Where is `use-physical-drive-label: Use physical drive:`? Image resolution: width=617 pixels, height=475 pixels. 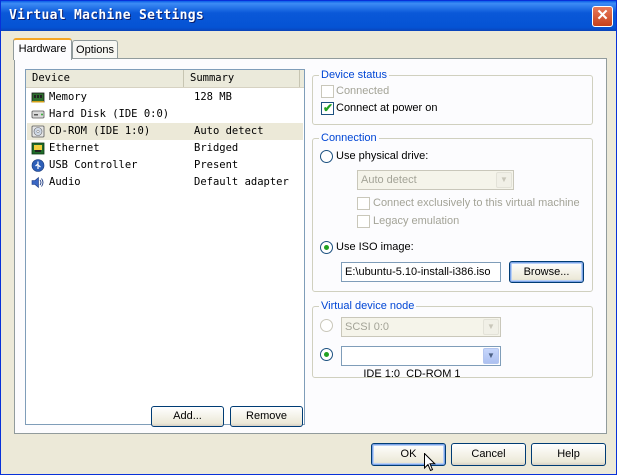 use-physical-drive-label: Use physical drive: is located at coordinates (382, 156).